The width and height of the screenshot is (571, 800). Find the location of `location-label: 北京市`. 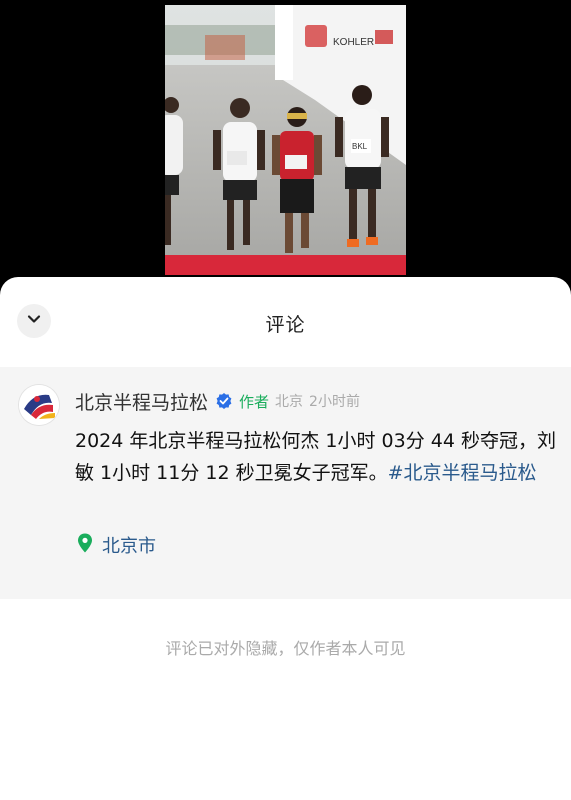

location-label: 北京市 is located at coordinates (129, 546).